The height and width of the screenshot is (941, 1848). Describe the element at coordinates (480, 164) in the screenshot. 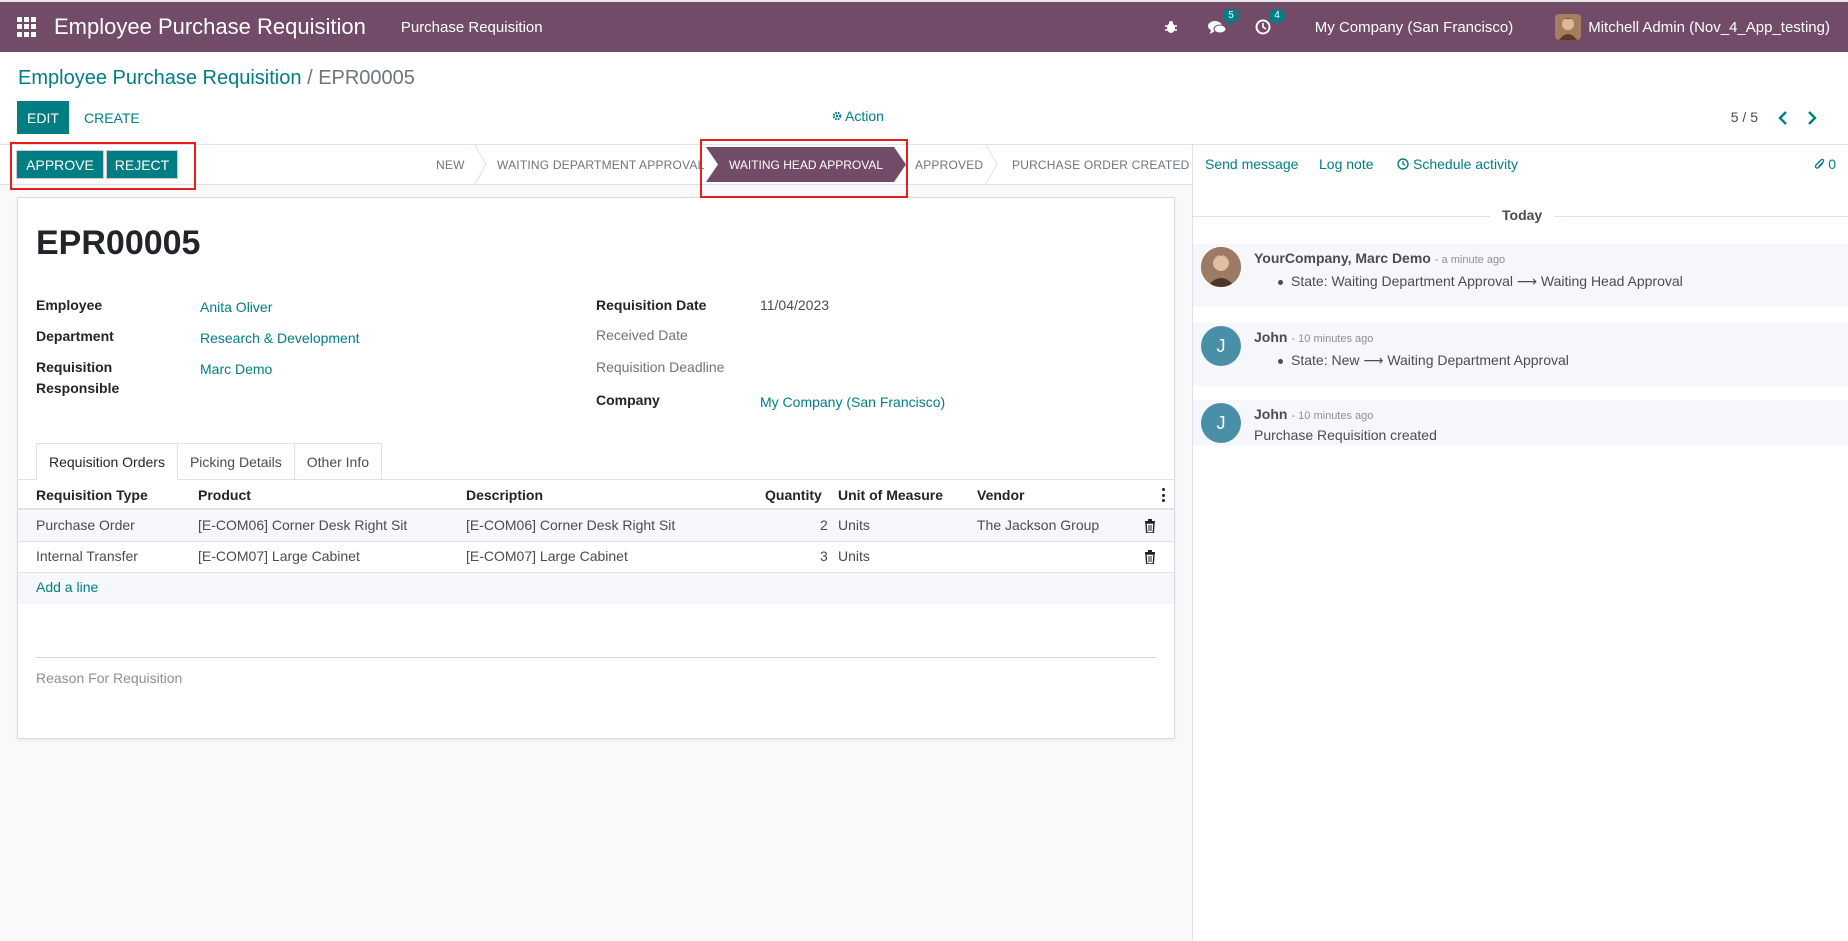

I see `stage-separator` at that location.